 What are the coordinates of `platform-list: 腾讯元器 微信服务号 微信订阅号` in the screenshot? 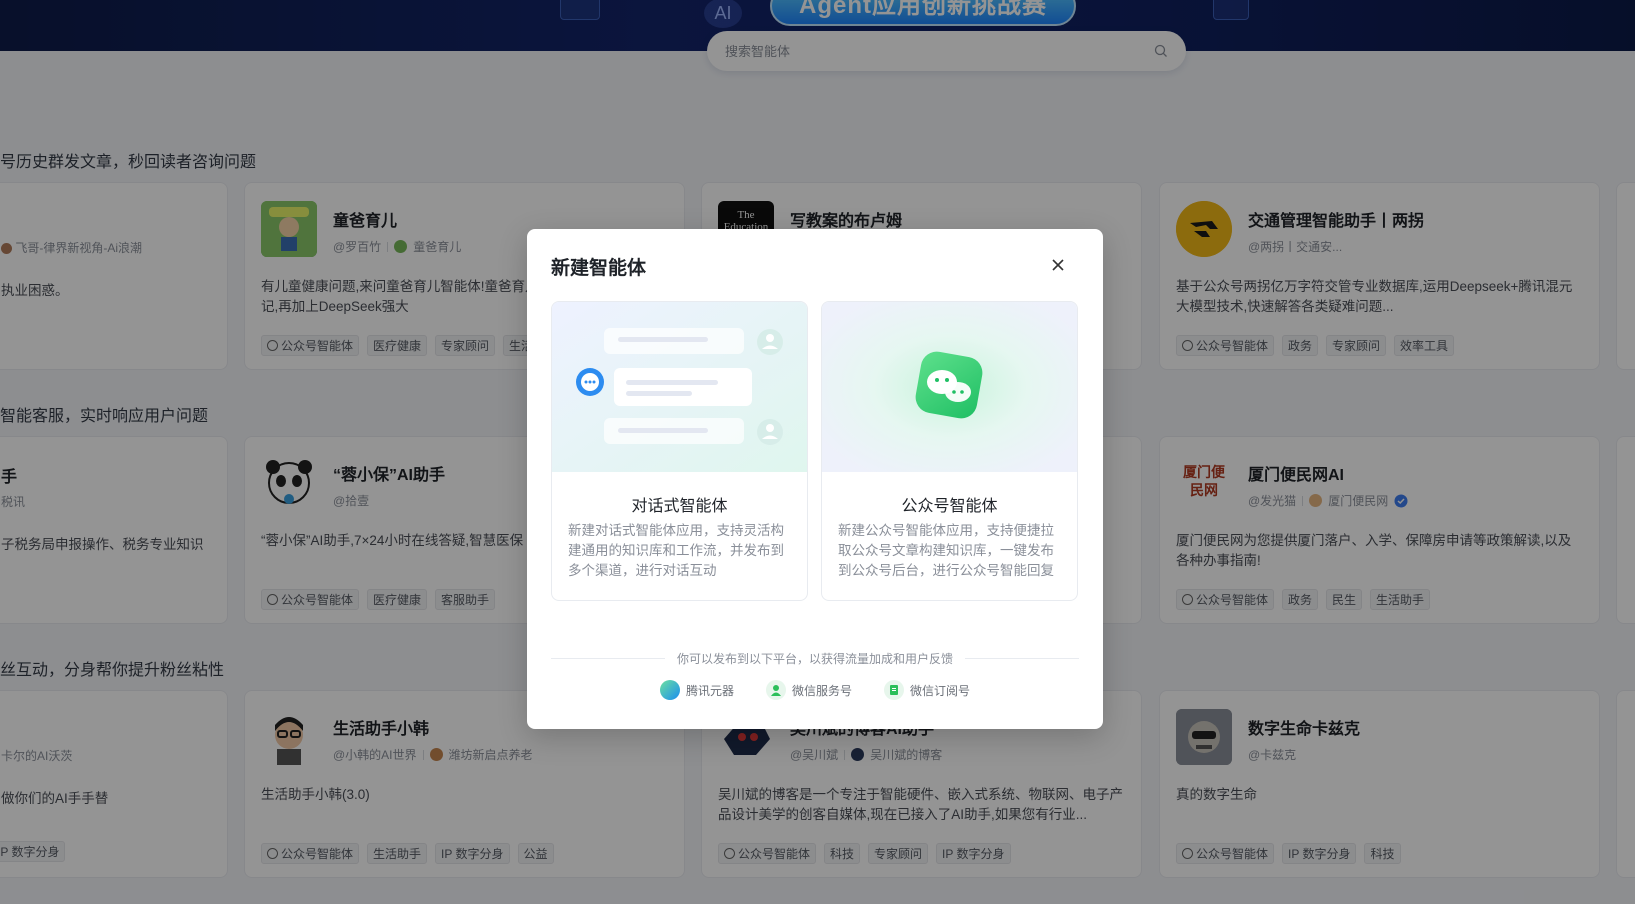 It's located at (815, 690).